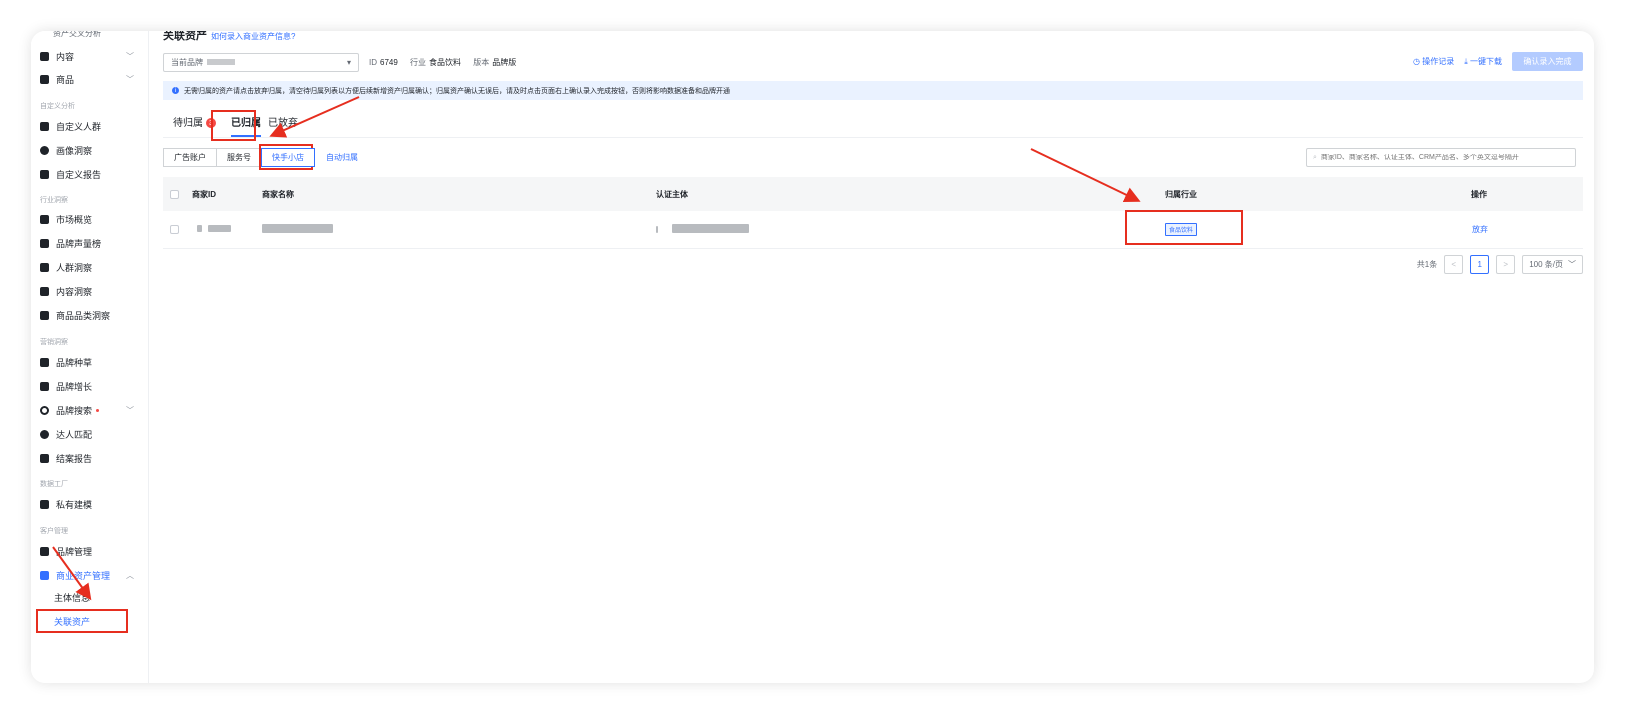 The image size is (1625, 714). I want to click on brand-volume-icon, so click(44, 243).